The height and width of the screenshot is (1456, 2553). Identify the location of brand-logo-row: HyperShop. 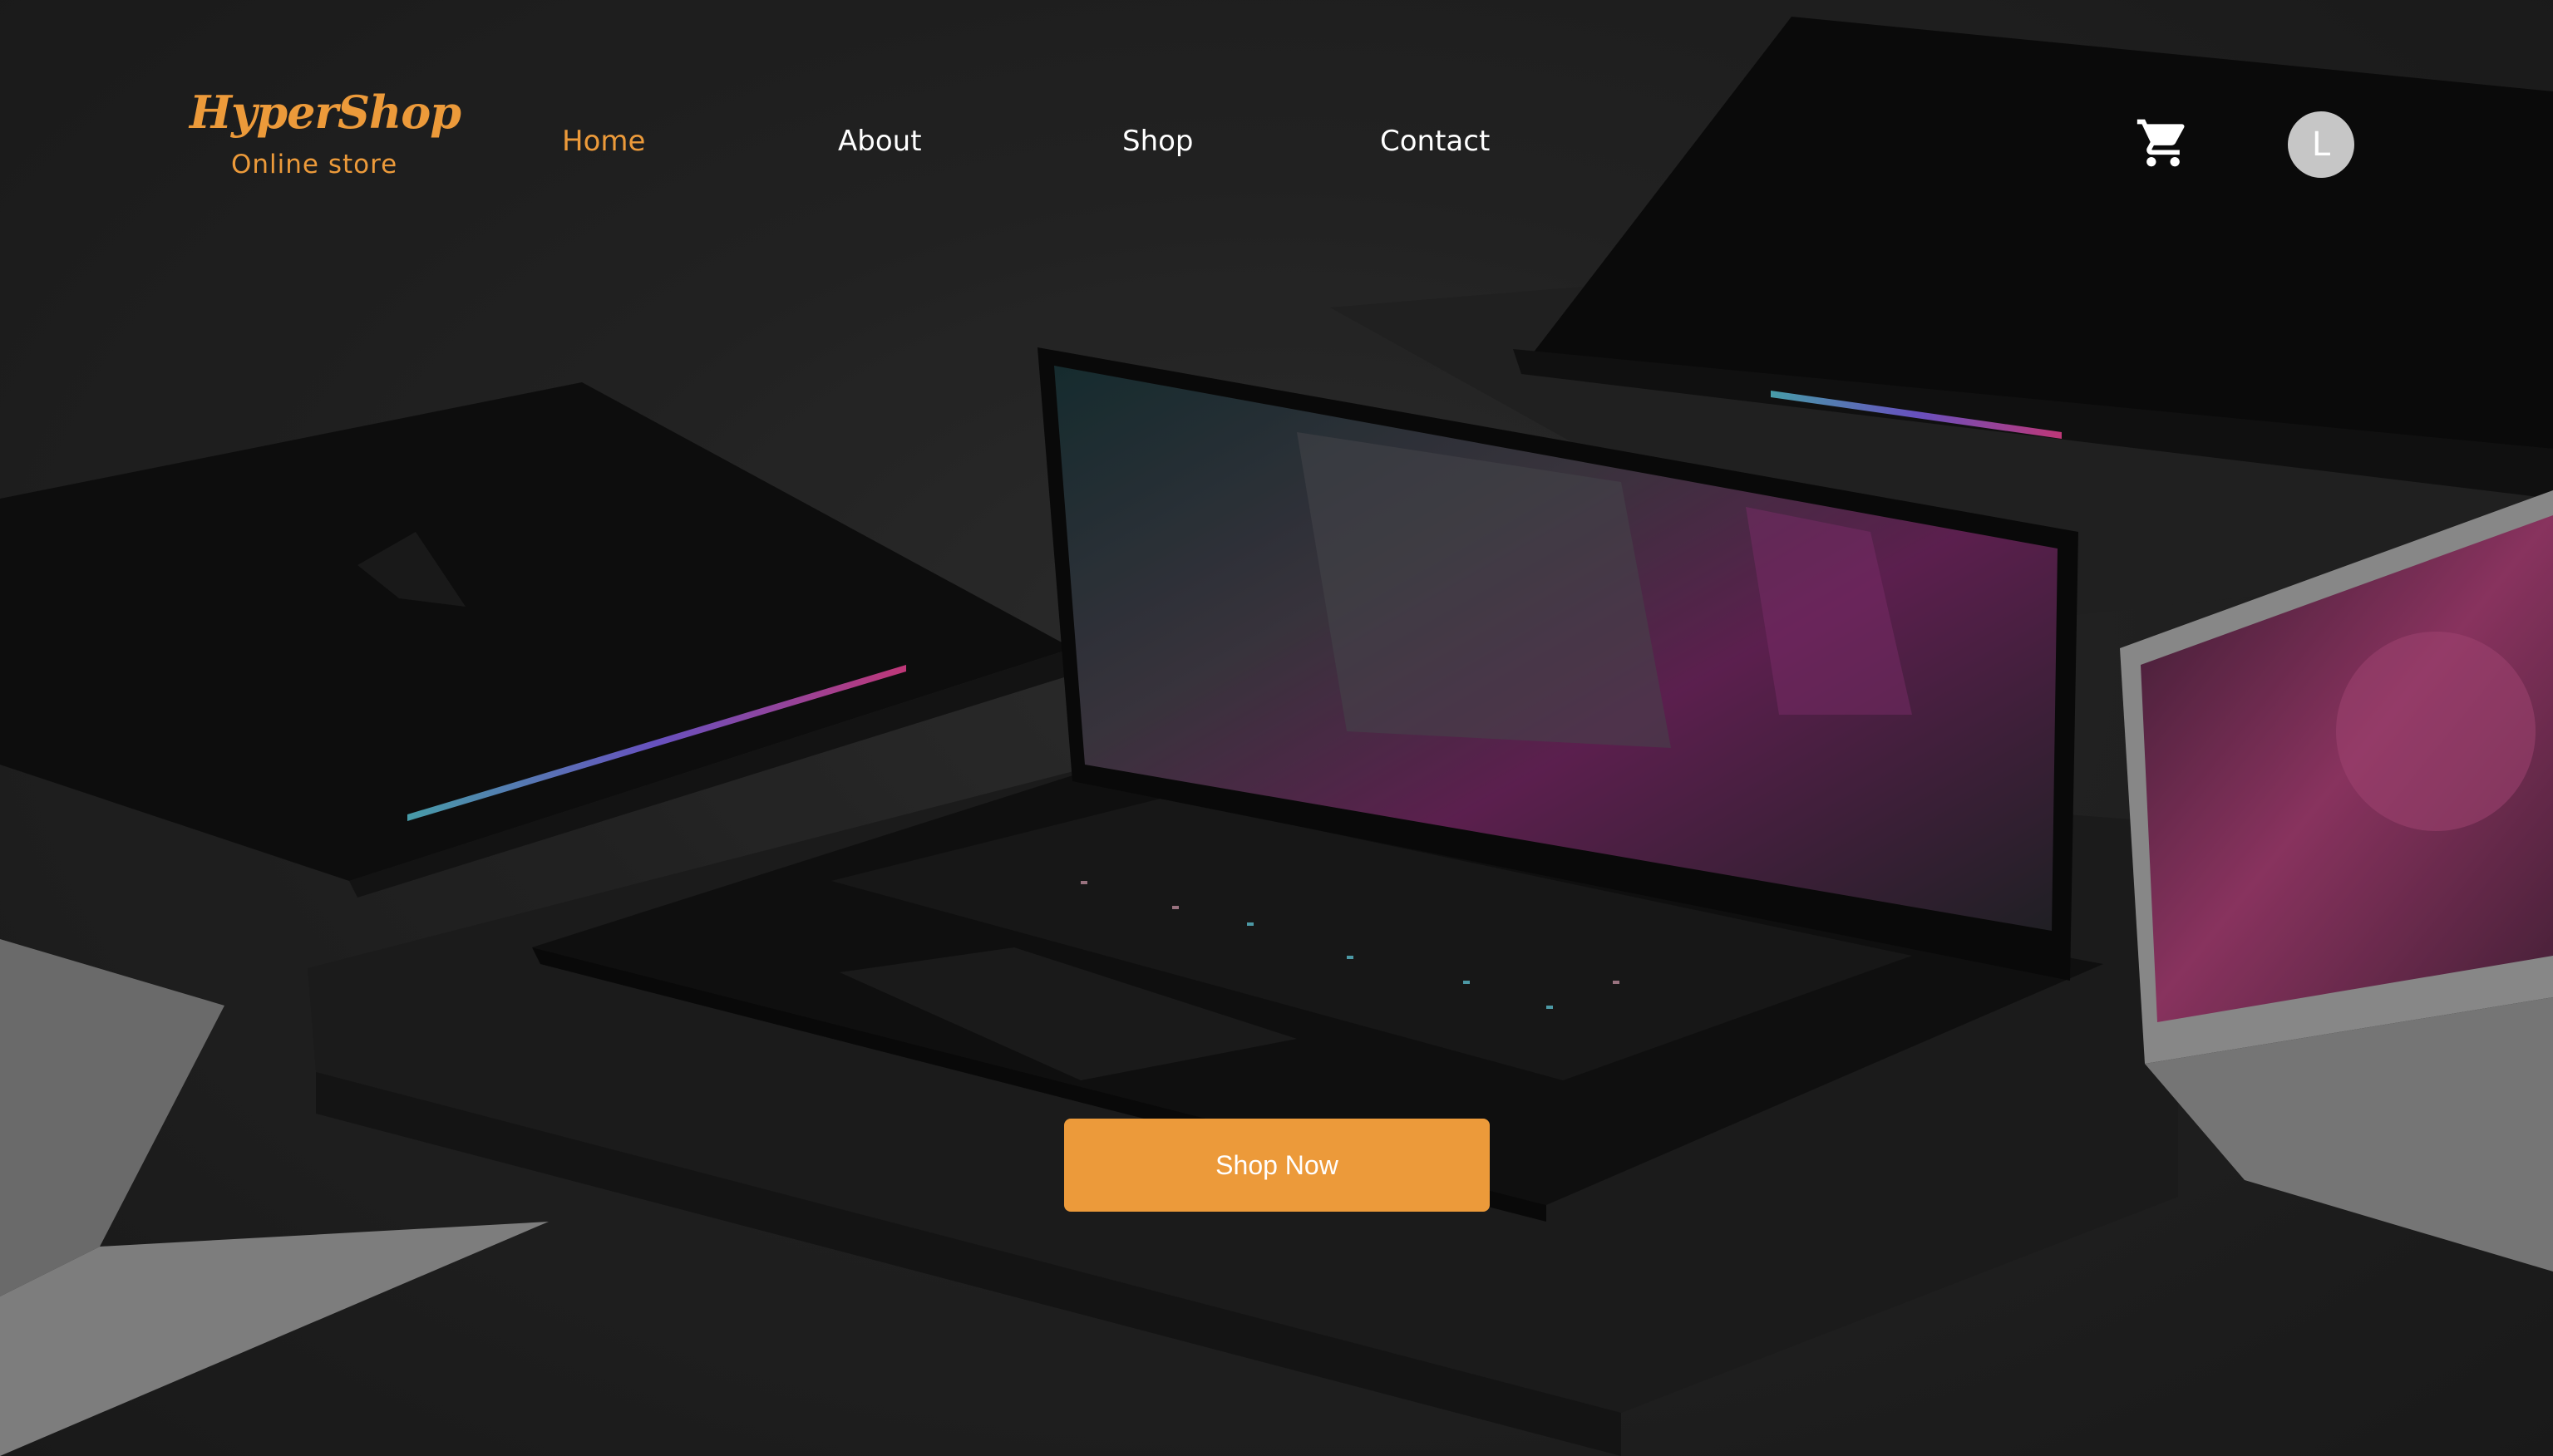
(319, 112).